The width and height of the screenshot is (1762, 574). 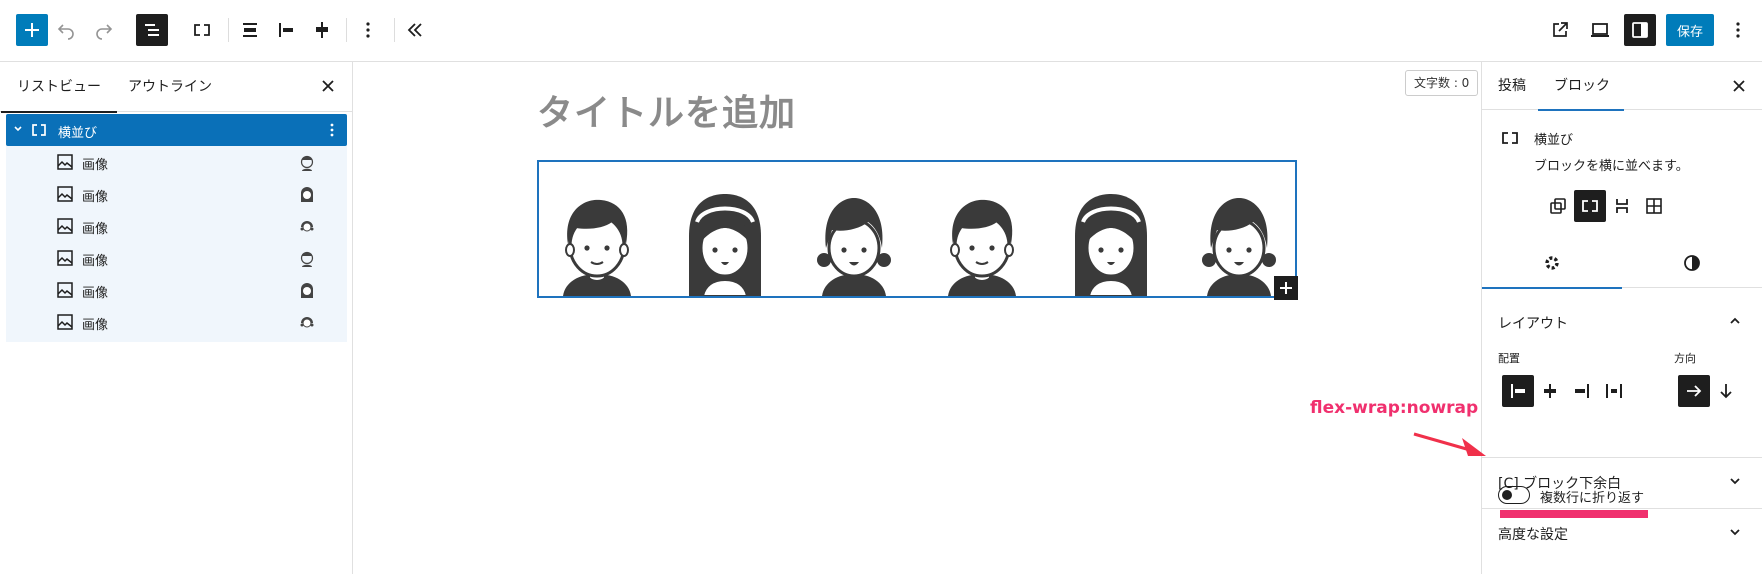 I want to click on preview-desktop-icon, so click(x=1600, y=30).